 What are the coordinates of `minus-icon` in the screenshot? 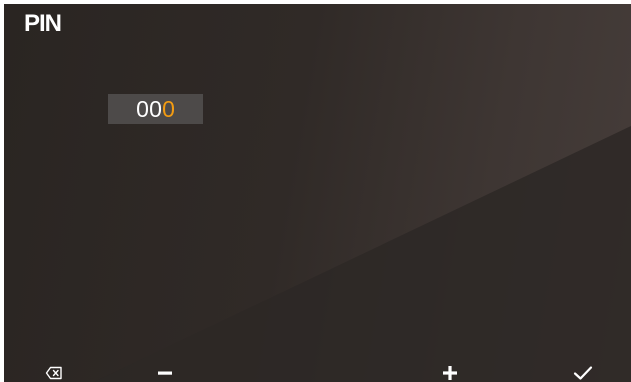 It's located at (165, 373).